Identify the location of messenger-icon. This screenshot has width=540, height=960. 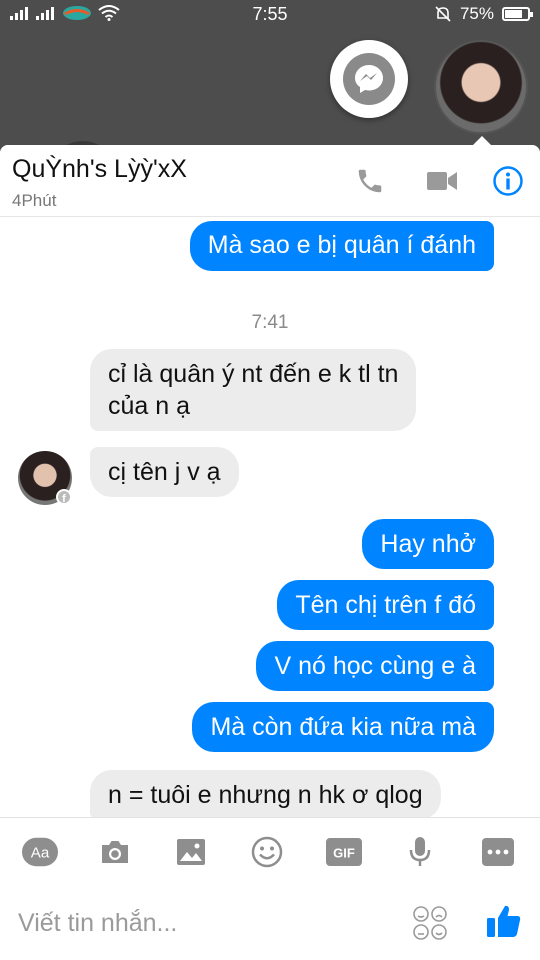
(369, 79).